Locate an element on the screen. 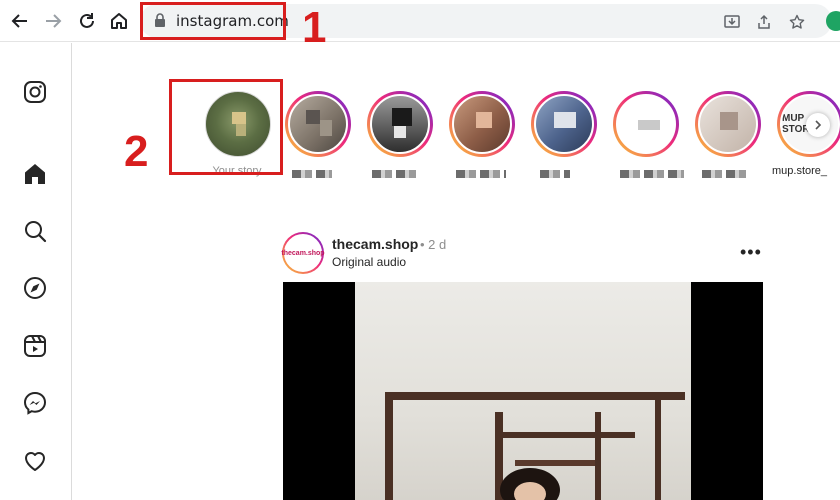 The image size is (840, 500). shelf-illustration is located at coordinates (535, 446).